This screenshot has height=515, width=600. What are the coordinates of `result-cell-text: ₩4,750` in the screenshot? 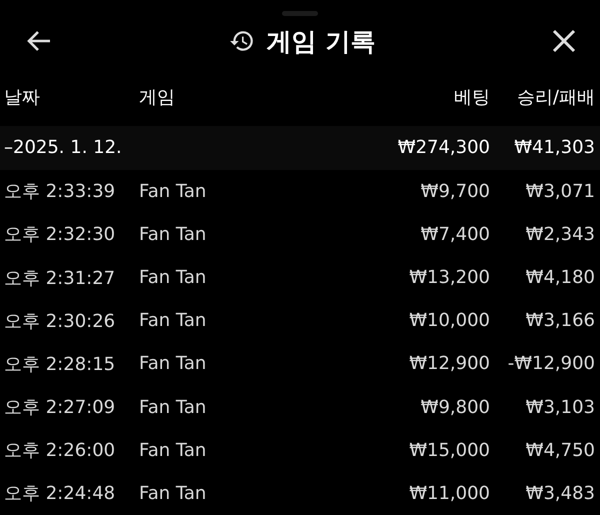 It's located at (559, 450).